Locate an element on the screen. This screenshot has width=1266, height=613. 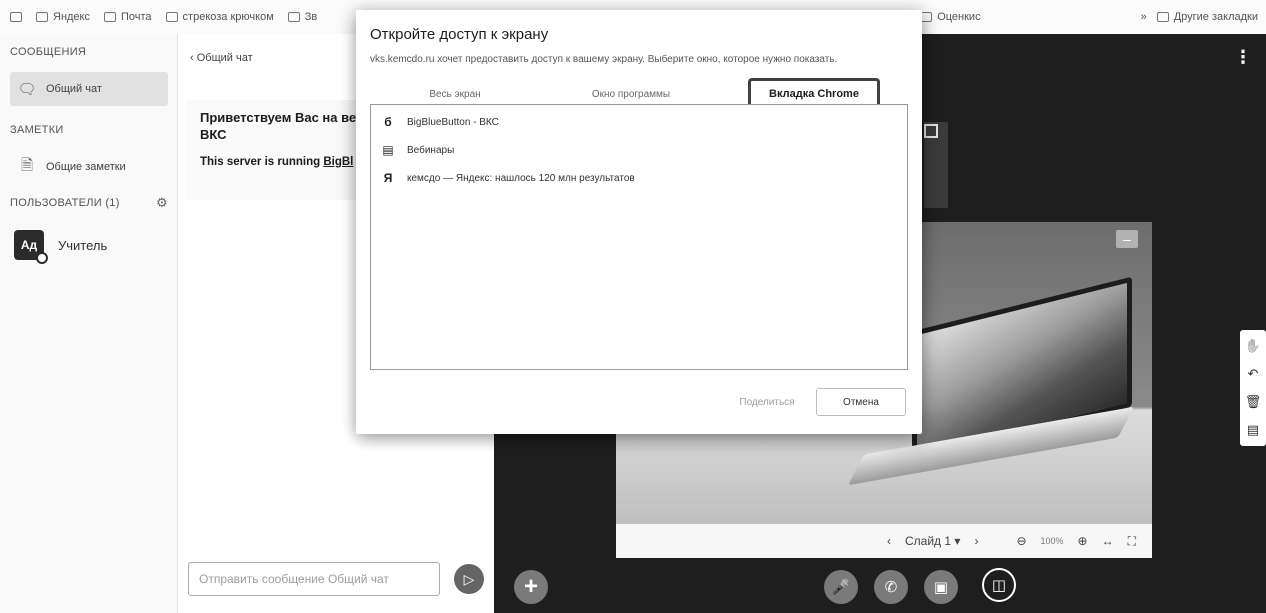
bookmark-mail: Почта is located at coordinates (128, 17).